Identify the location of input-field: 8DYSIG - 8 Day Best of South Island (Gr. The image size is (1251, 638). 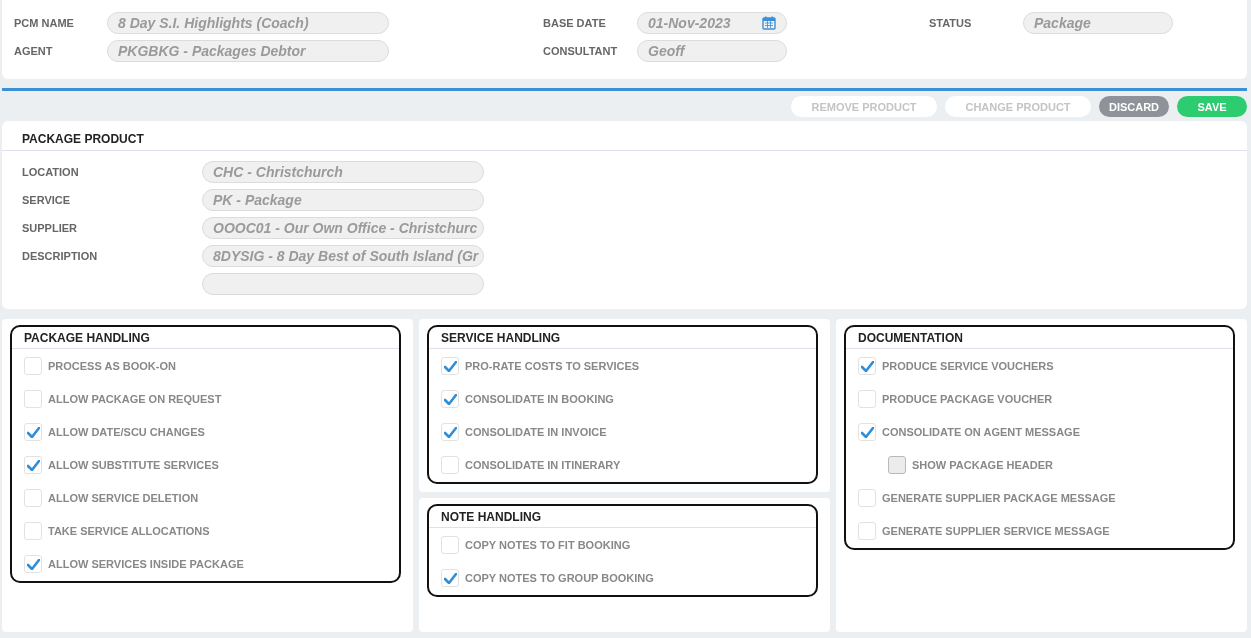
(343, 256).